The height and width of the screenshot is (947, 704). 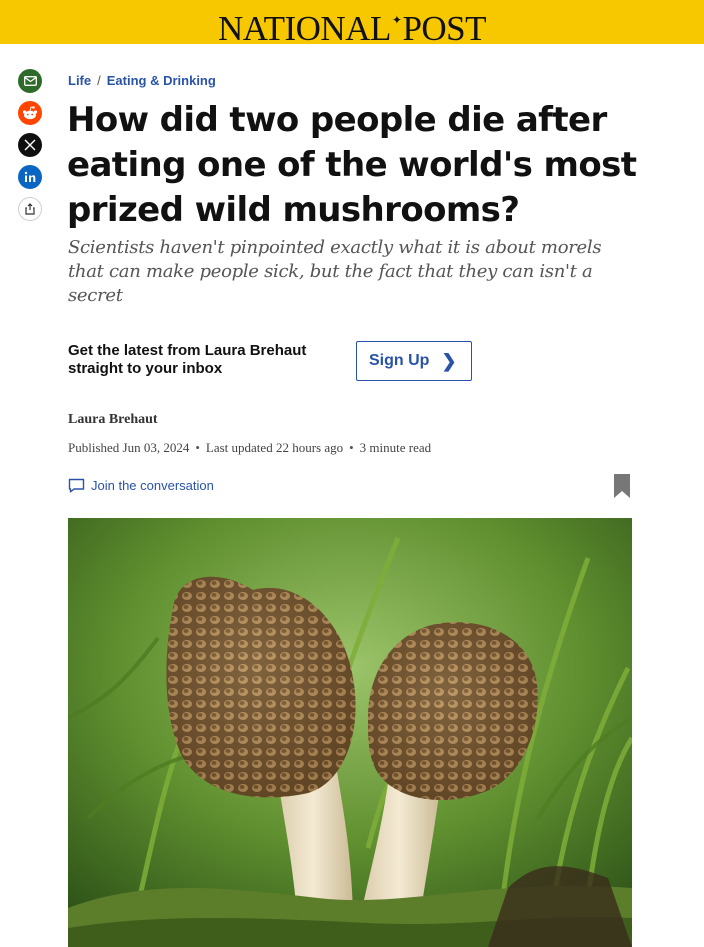 I want to click on read-time: 3 minute read, so click(x=395, y=447).